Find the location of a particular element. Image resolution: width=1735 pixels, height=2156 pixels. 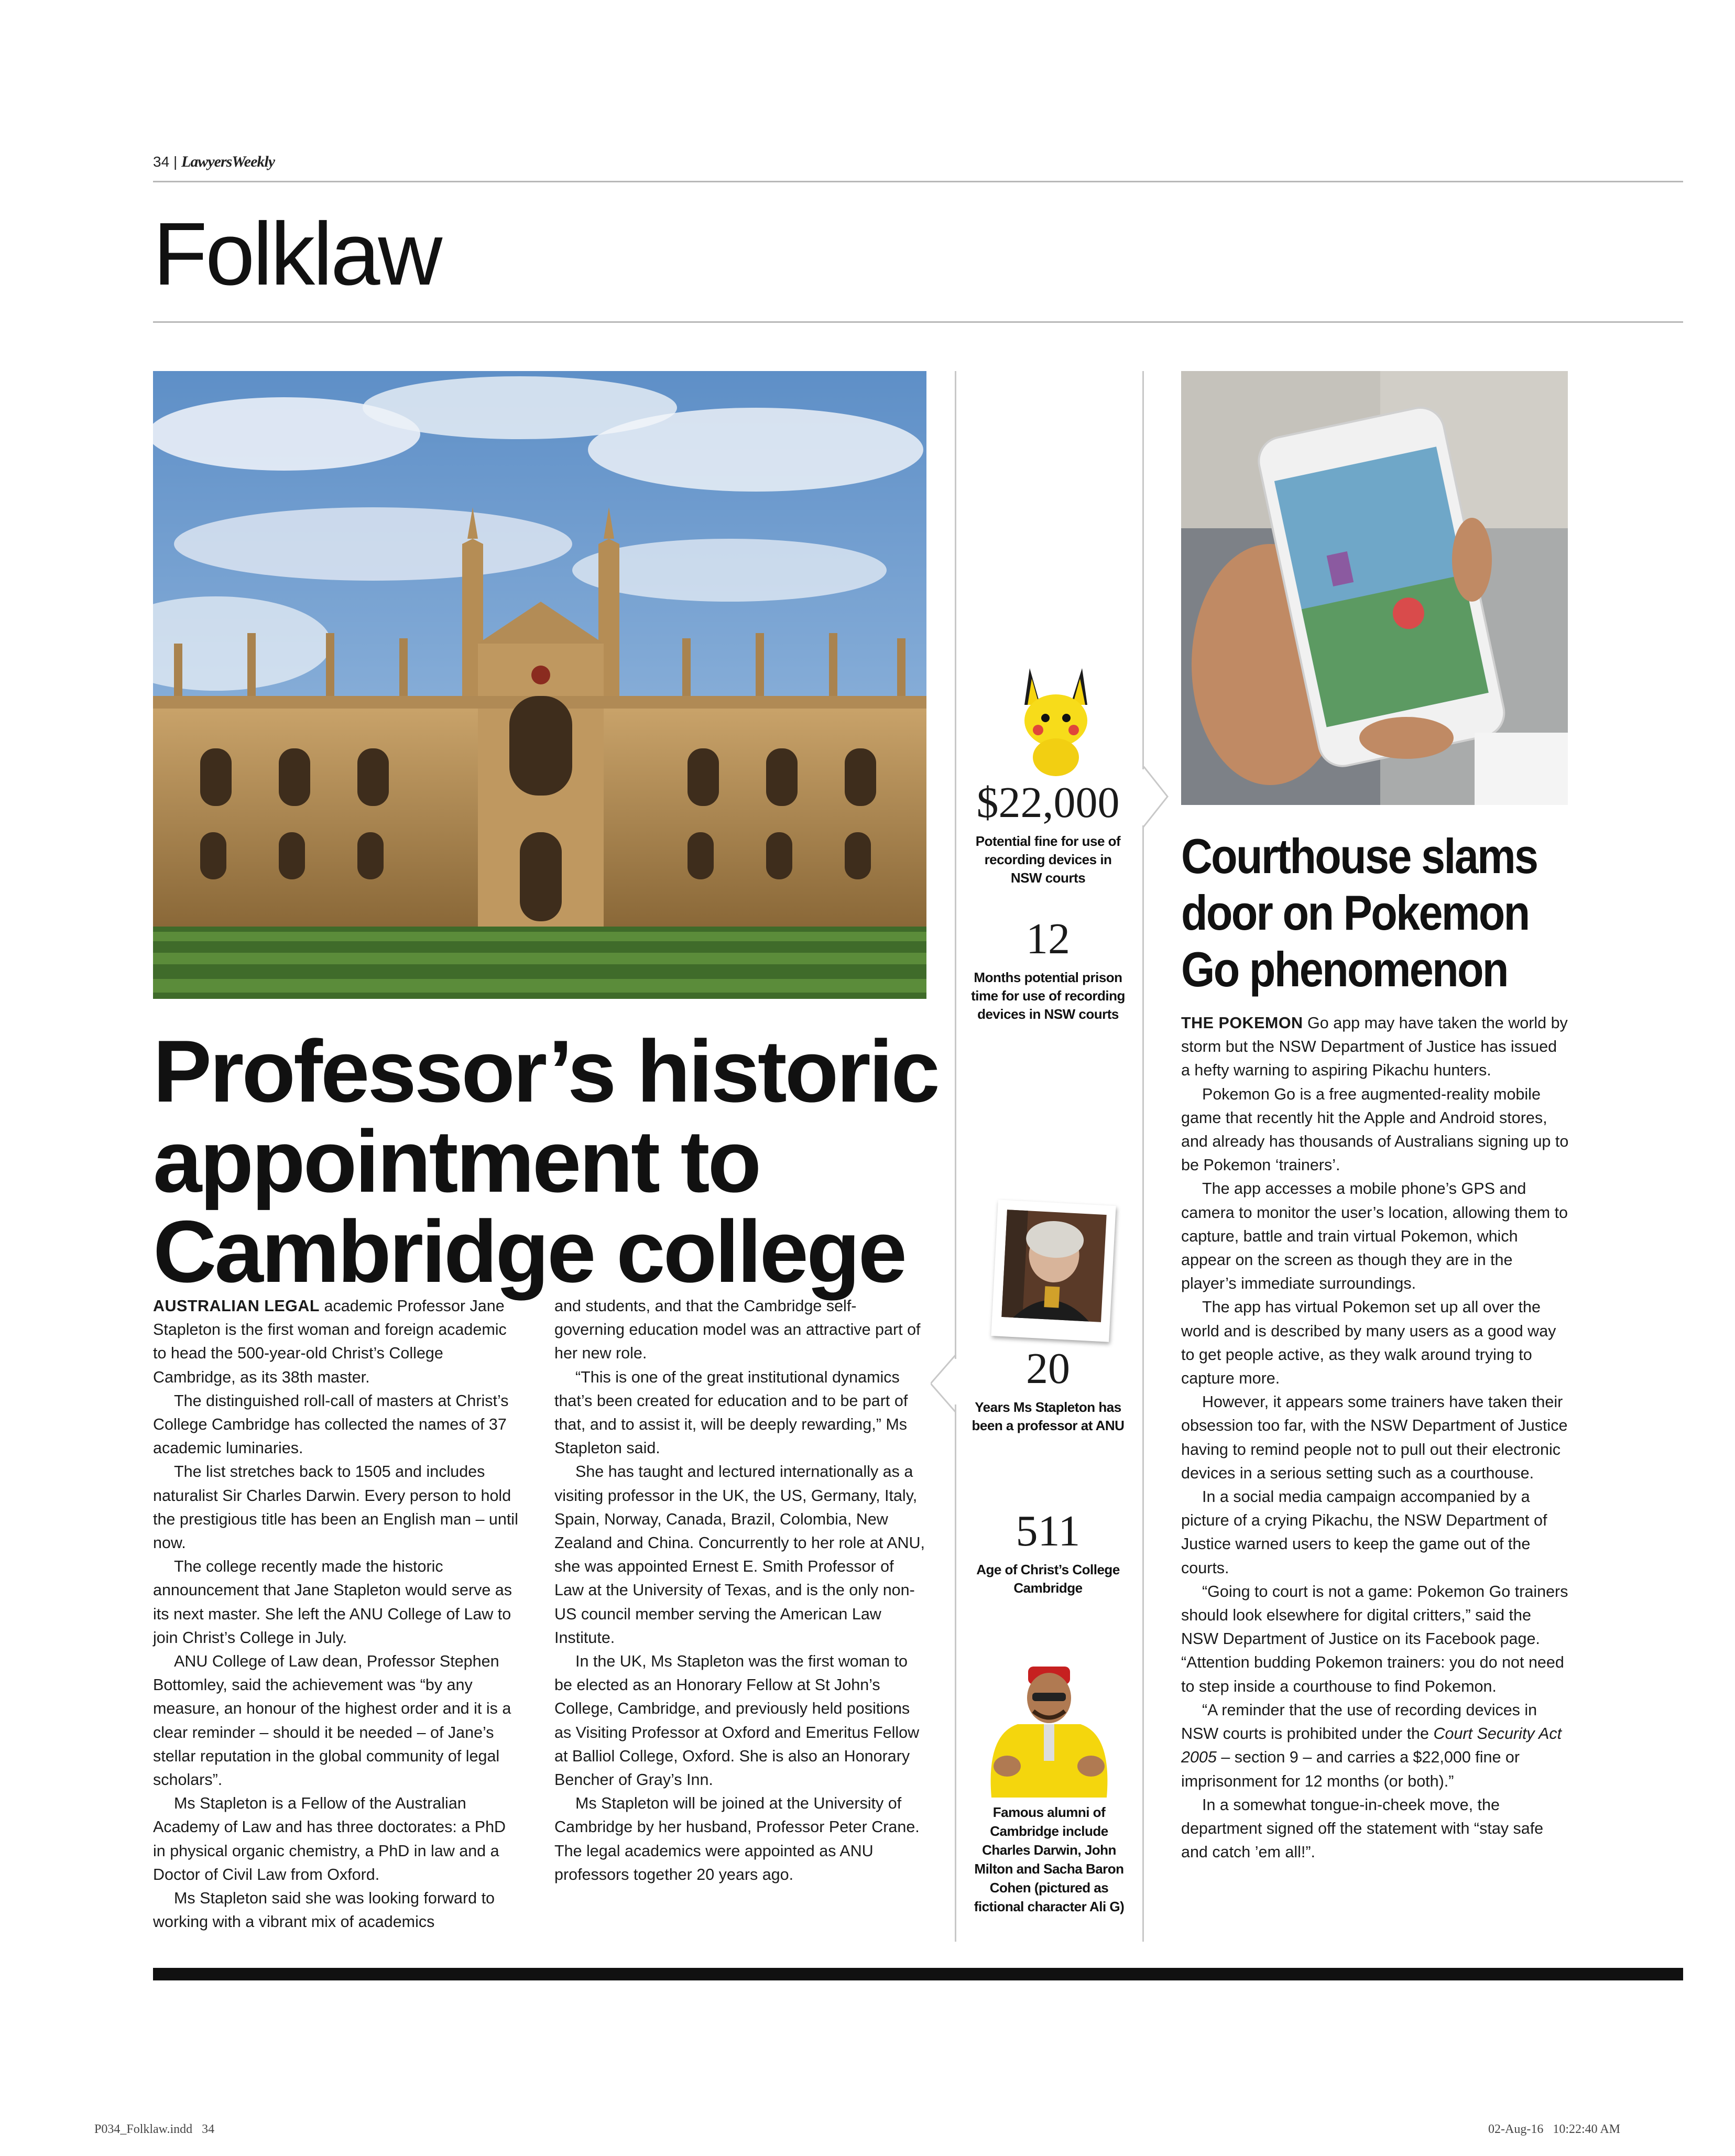

stat-value: 511 is located at coordinates (1048, 1531).